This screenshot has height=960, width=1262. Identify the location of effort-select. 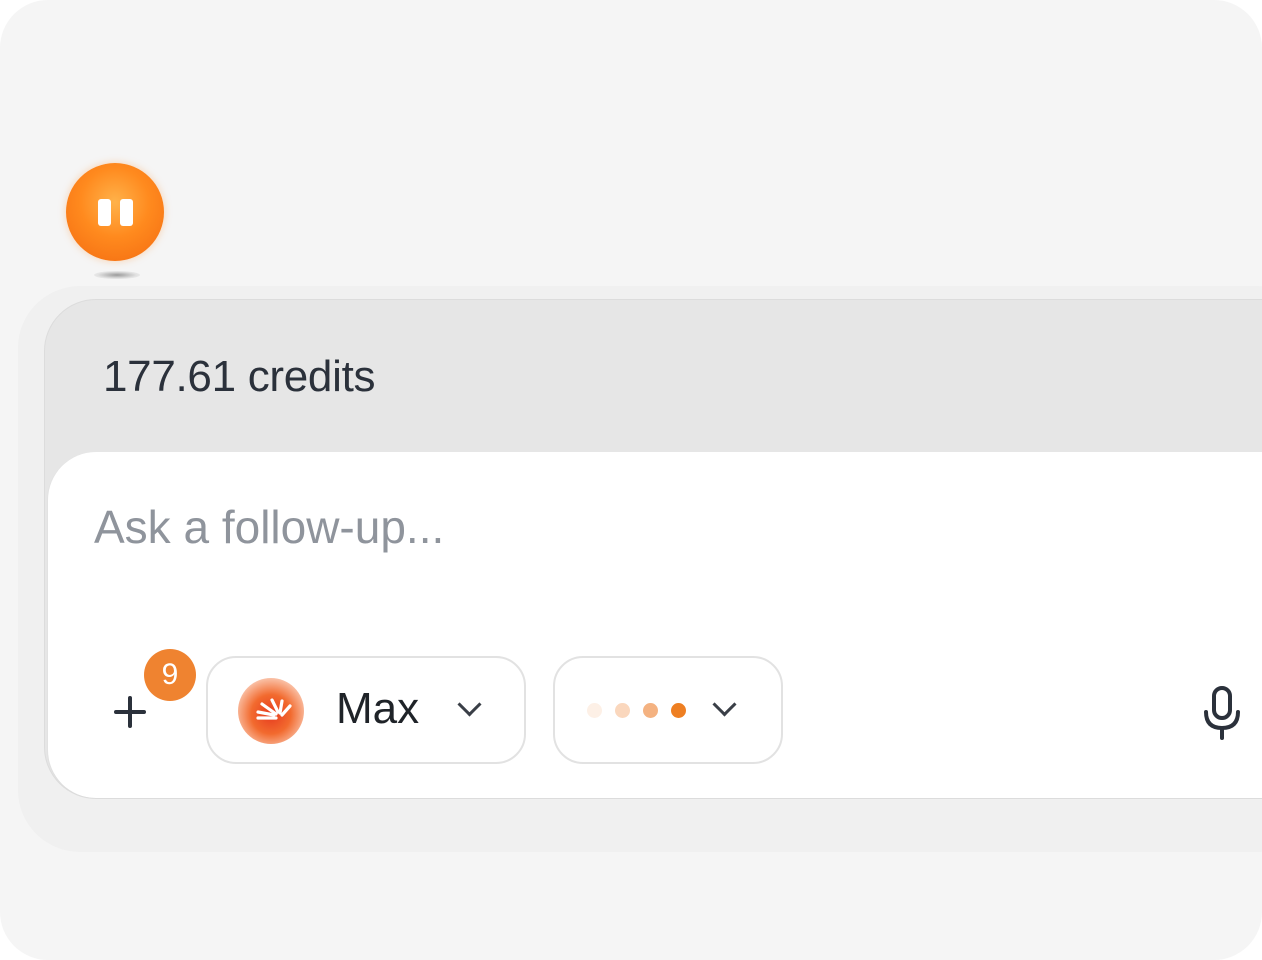
(668, 710).